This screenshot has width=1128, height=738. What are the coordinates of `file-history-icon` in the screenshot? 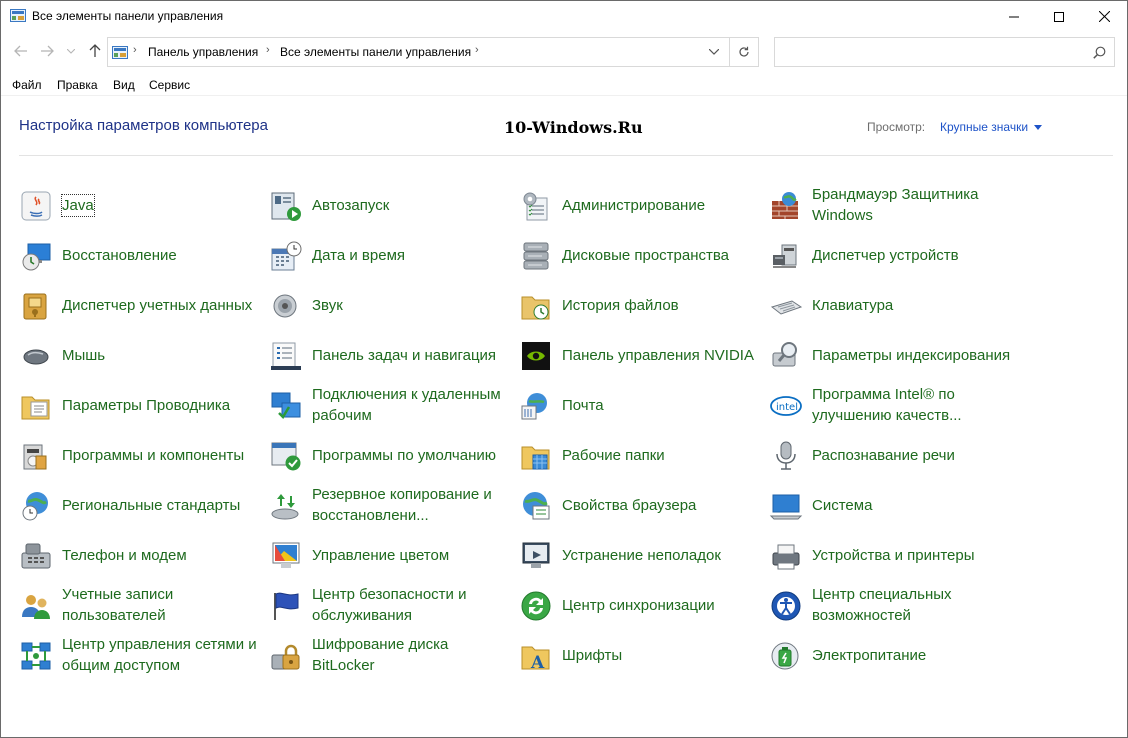 It's located at (536, 306).